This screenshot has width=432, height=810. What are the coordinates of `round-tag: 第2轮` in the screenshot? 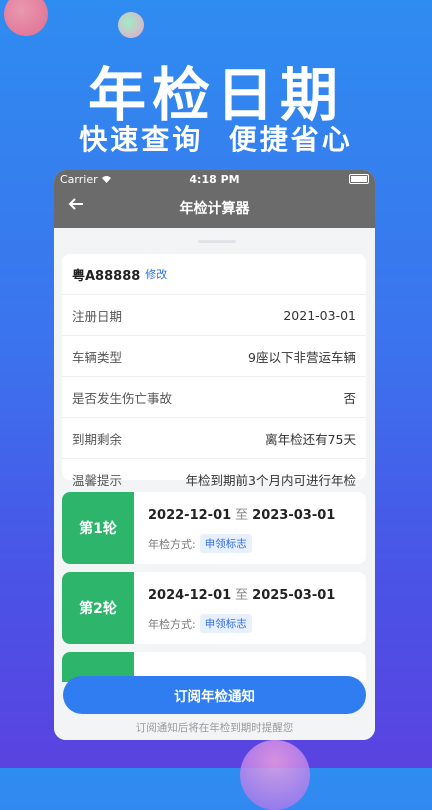 It's located at (98, 608).